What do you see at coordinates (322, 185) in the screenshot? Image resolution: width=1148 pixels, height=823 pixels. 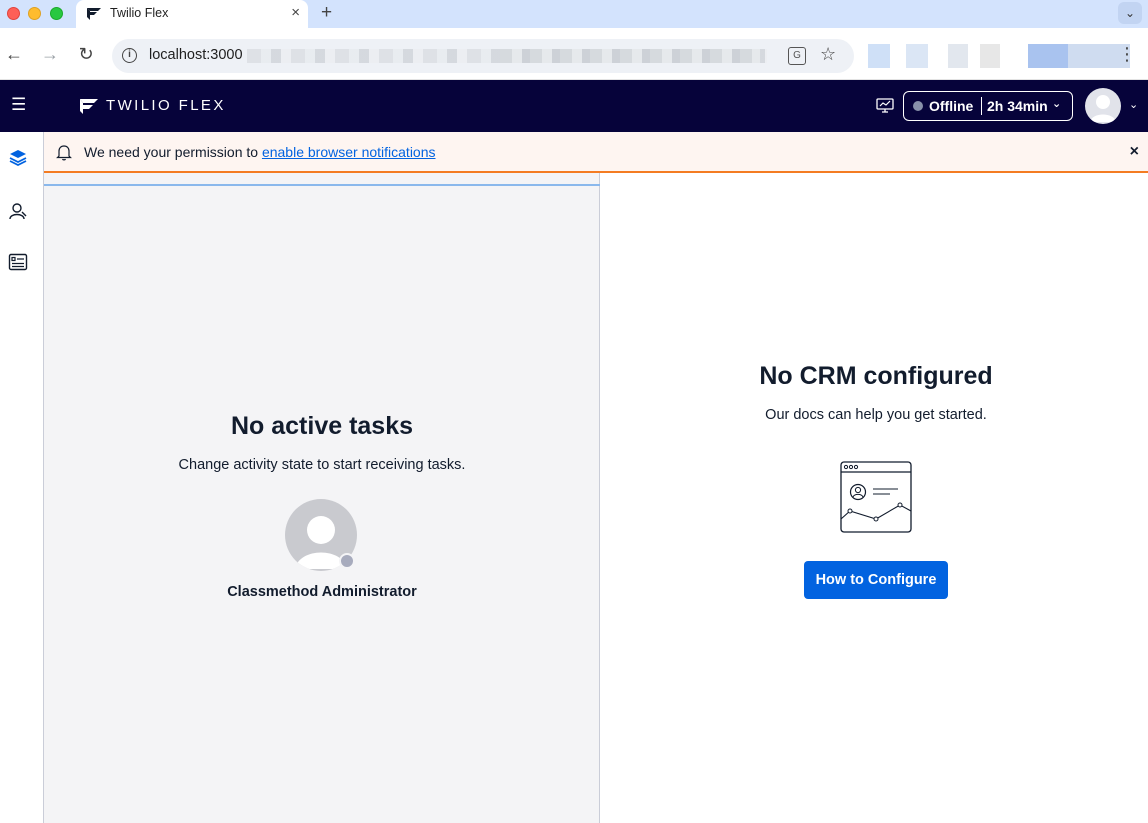 I see `task-panel-progress-line` at bounding box center [322, 185].